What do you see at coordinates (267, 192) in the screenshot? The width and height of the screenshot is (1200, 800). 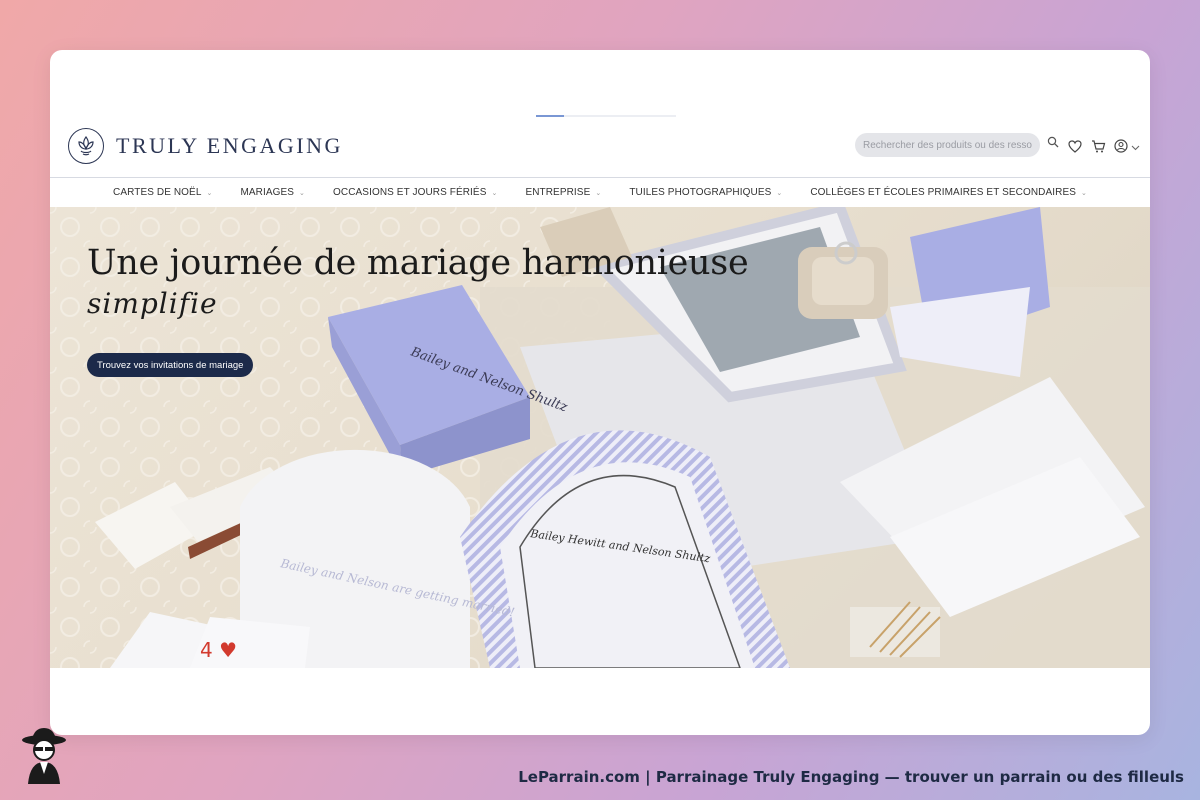 I see `nav-item-label: MARIAGES` at bounding box center [267, 192].